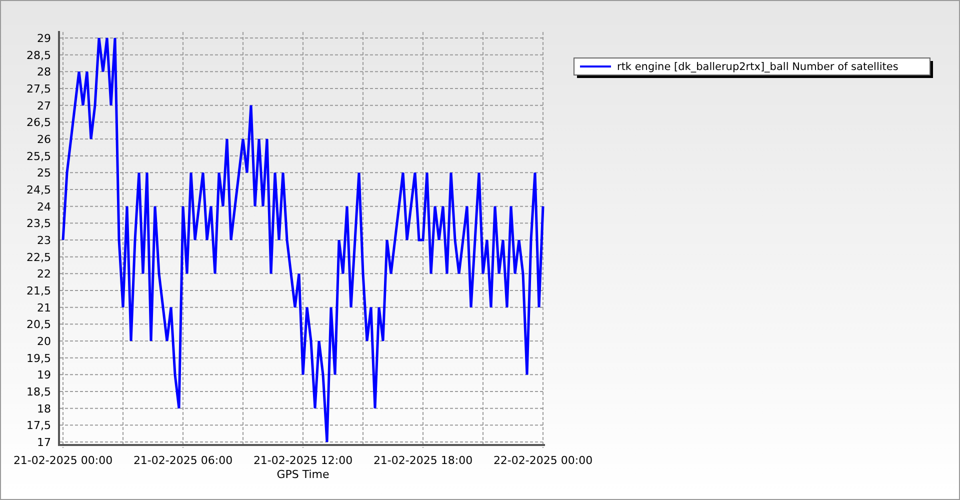 This screenshot has height=500, width=960. Describe the element at coordinates (38, 123) in the screenshot. I see `y-tick-label: 26,5` at that location.